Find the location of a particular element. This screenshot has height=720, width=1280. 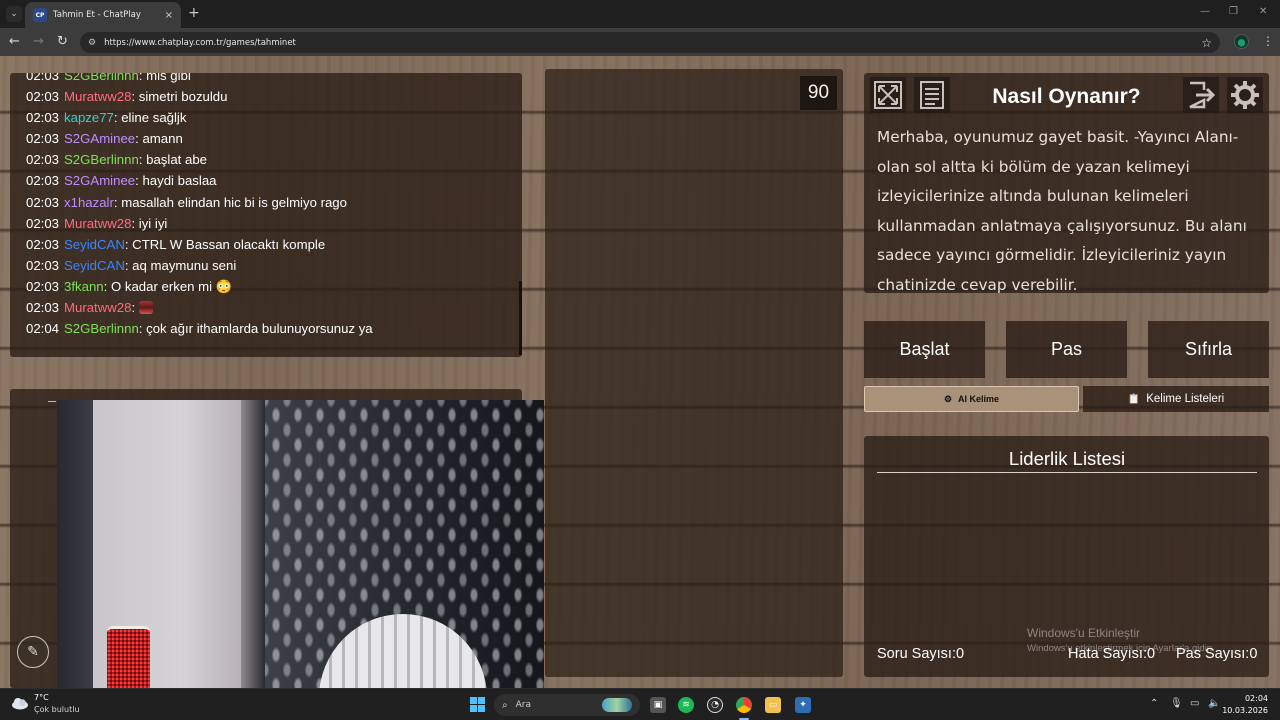

forward-icon: → is located at coordinates (38, 42).